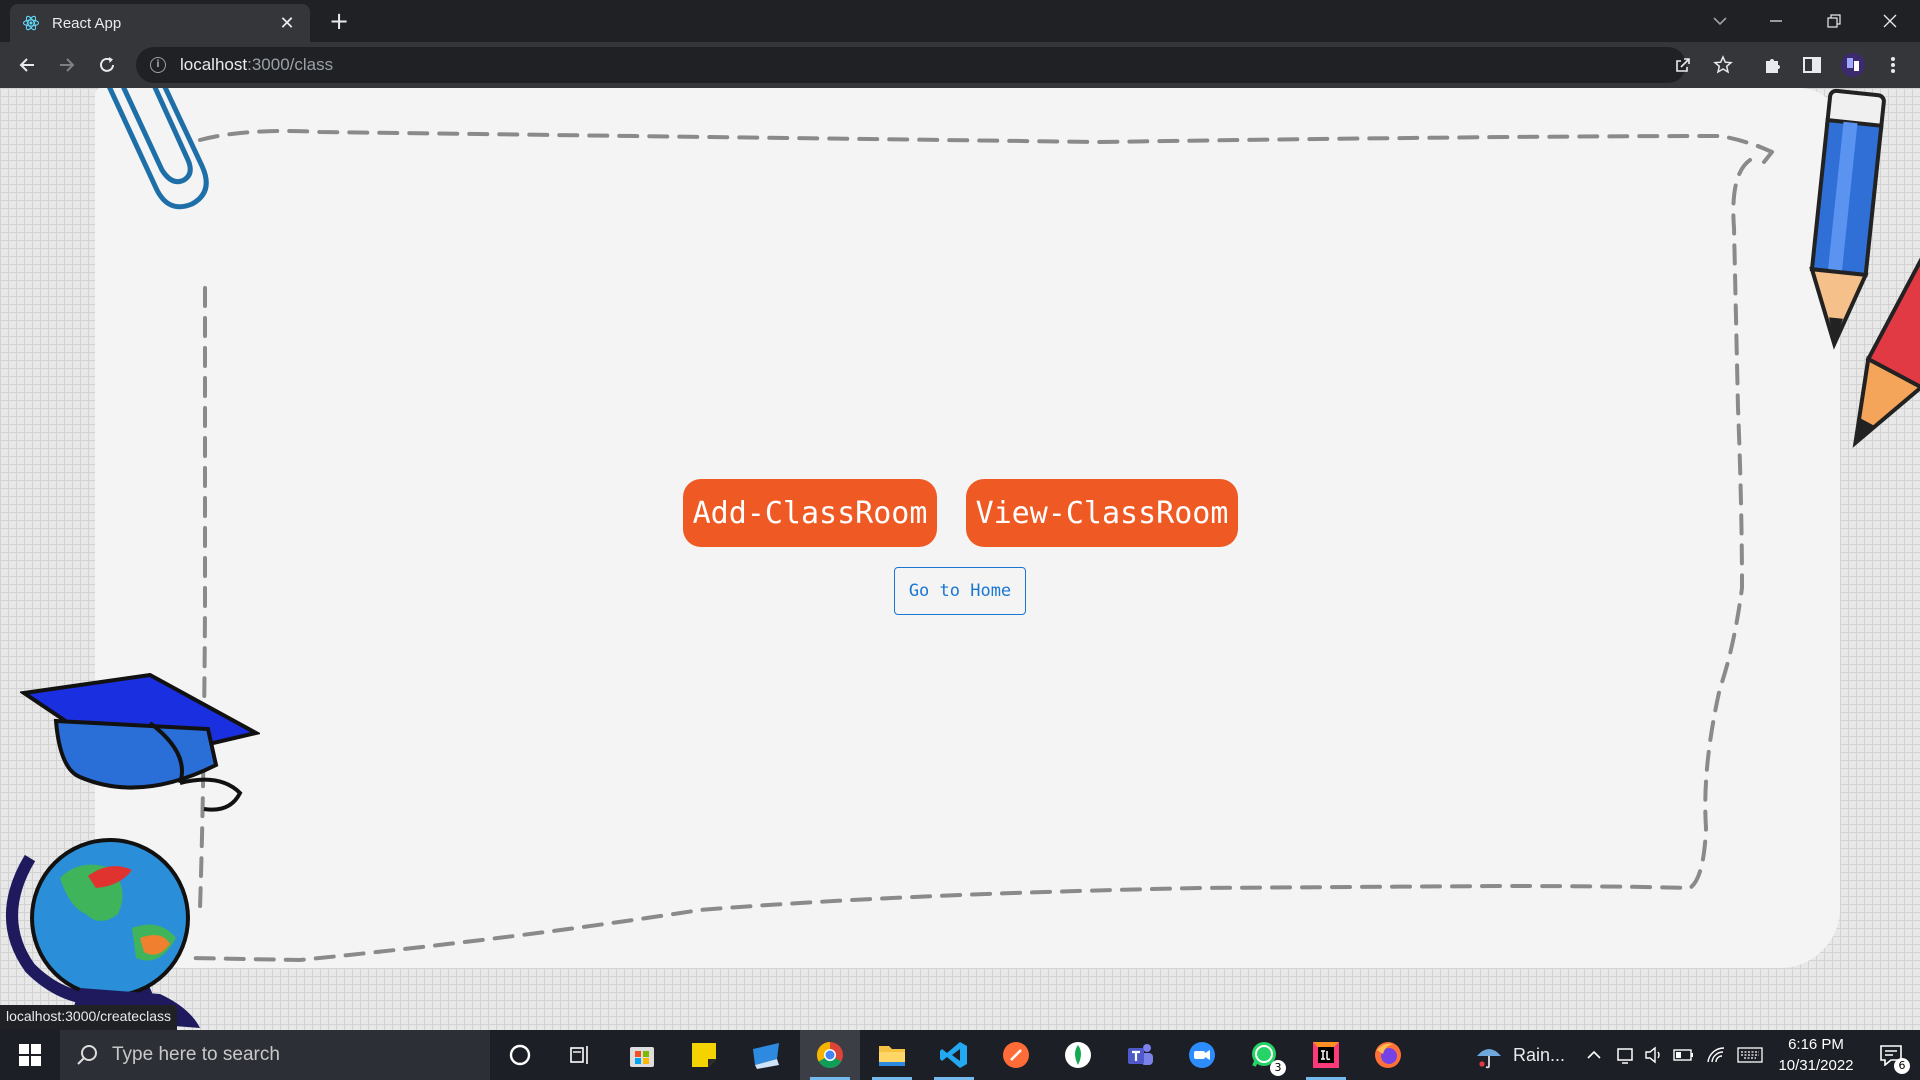 The height and width of the screenshot is (1080, 1920). I want to click on store-icon, so click(642, 1057).